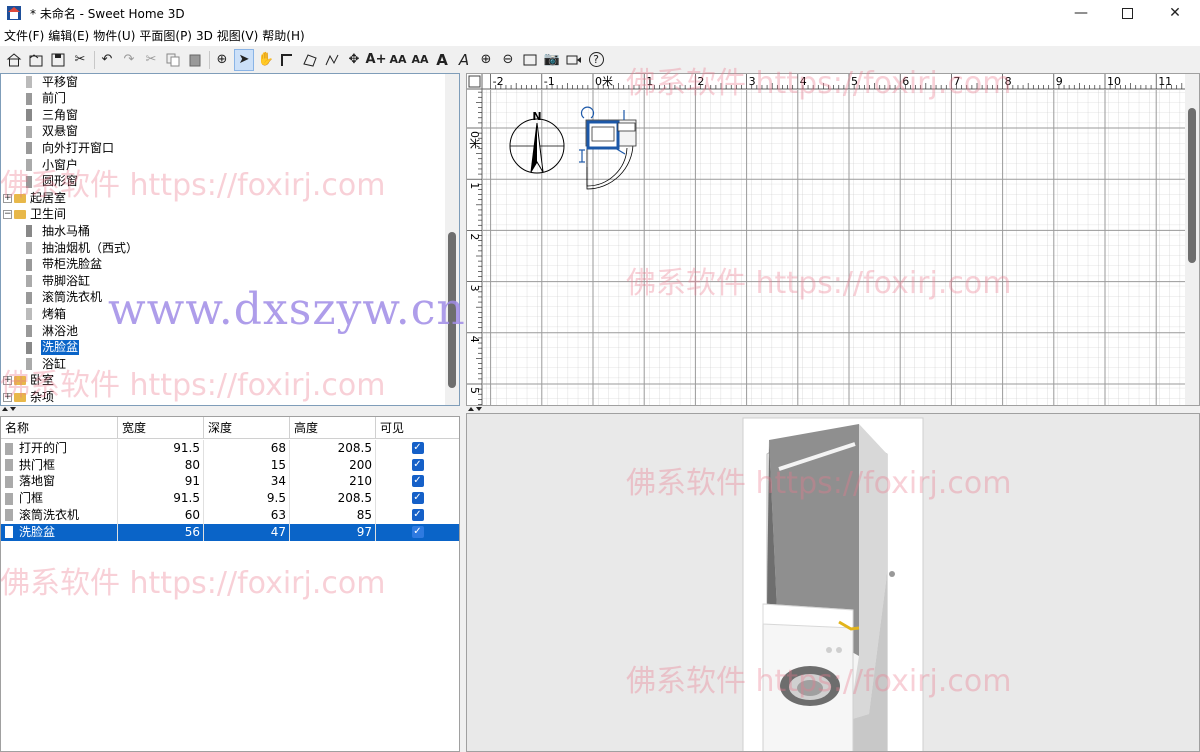  Describe the element at coordinates (333, 465) in the screenshot. I see `cell-height: 200` at that location.